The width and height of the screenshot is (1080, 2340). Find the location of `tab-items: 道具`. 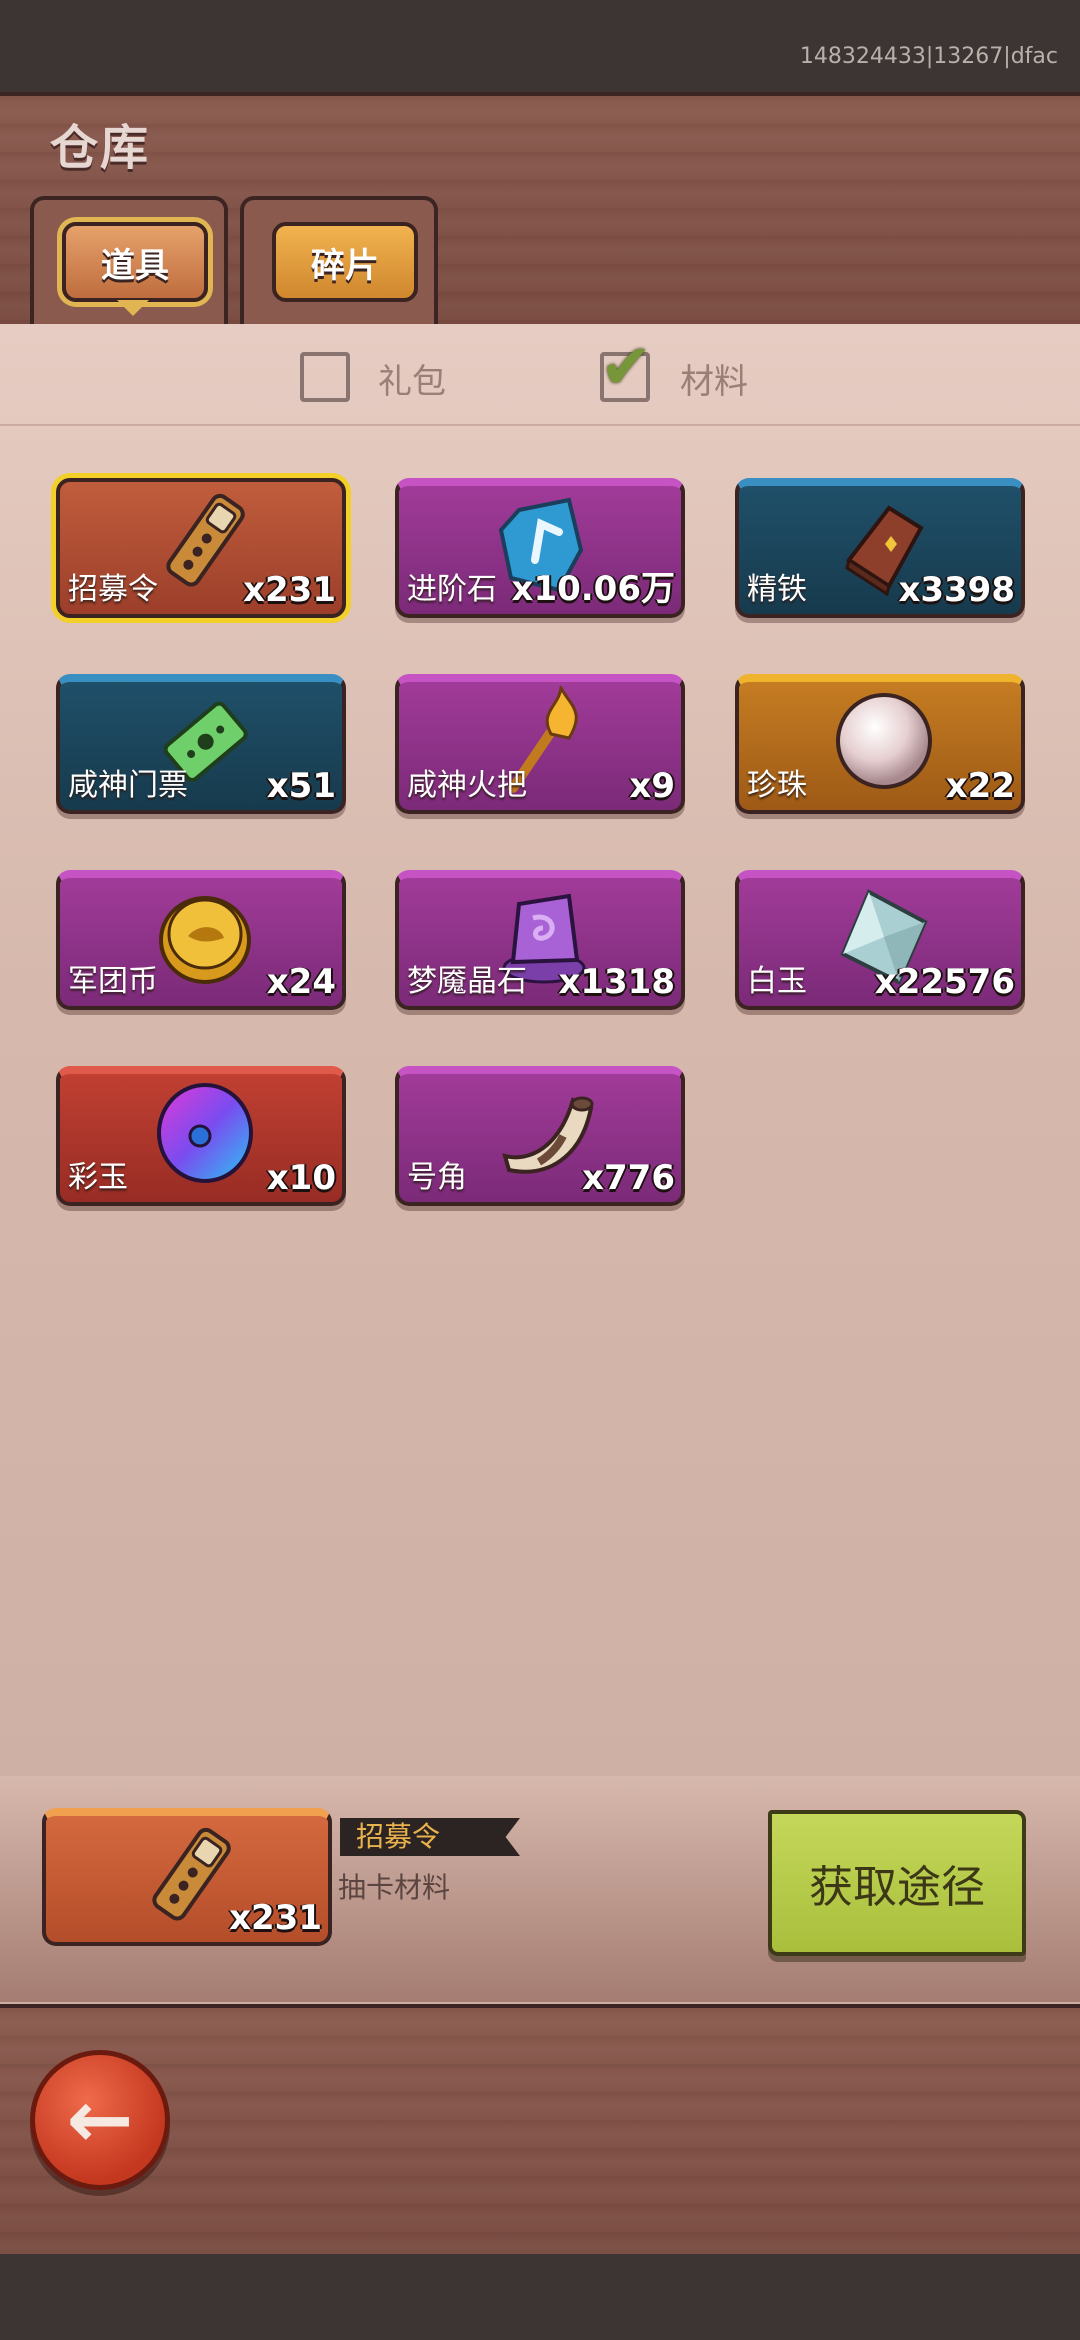

tab-items: 道具 is located at coordinates (135, 262).